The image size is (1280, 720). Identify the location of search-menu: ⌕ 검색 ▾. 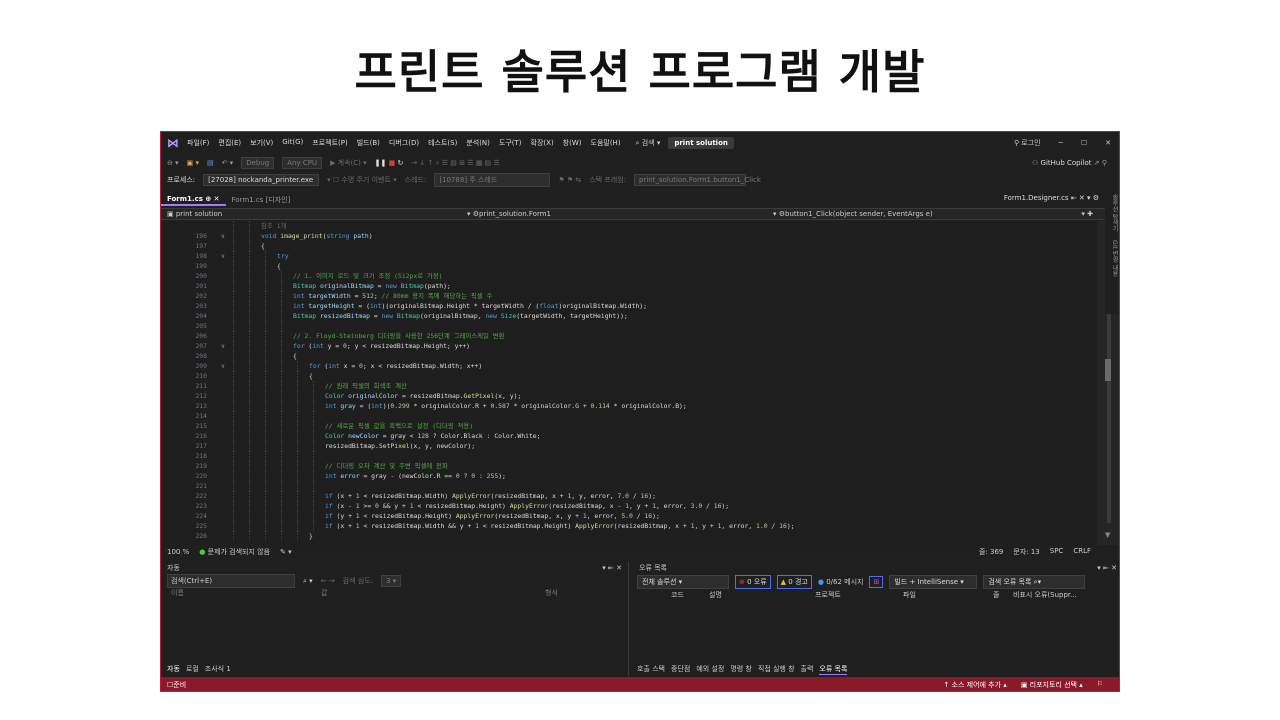
(648, 143).